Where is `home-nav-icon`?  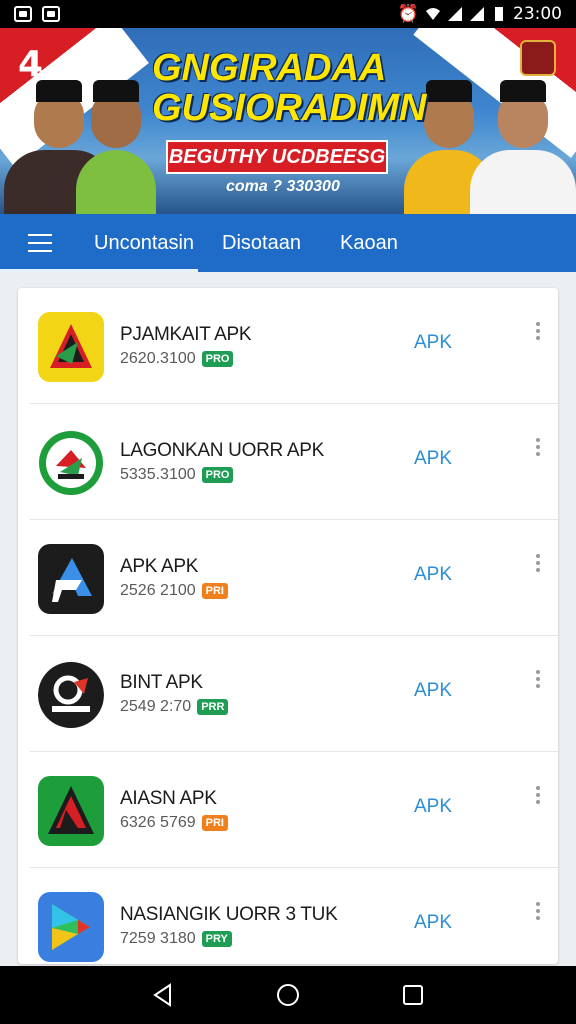
home-nav-icon is located at coordinates (288, 995).